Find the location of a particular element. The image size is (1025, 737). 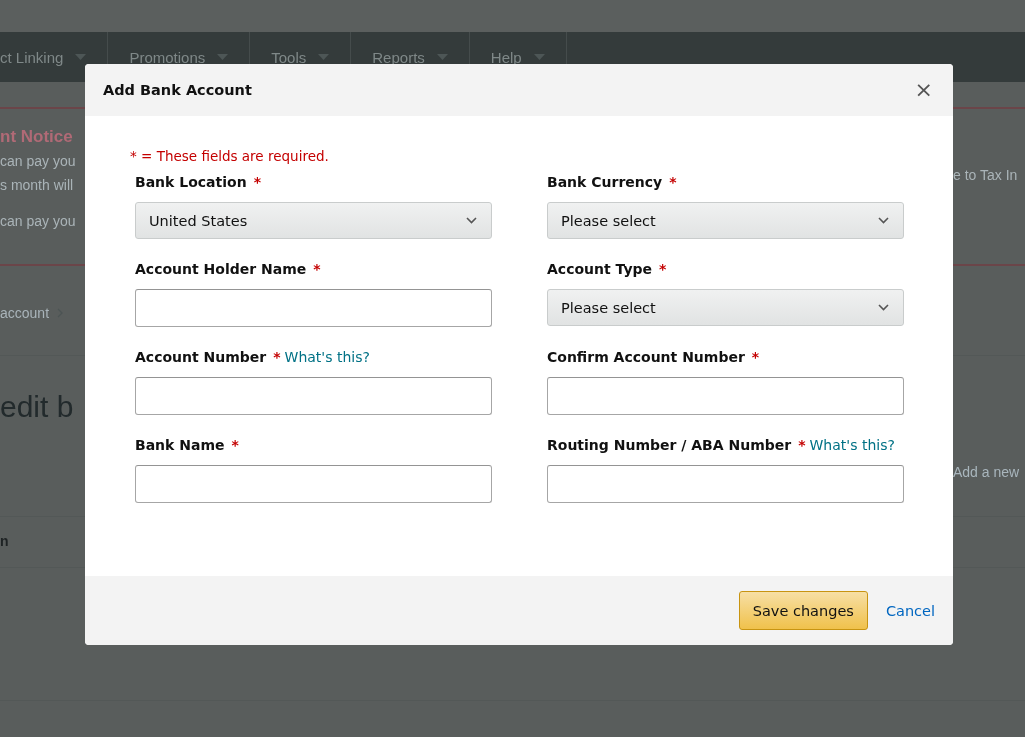

field-label: Bank Name is located at coordinates (180, 445).